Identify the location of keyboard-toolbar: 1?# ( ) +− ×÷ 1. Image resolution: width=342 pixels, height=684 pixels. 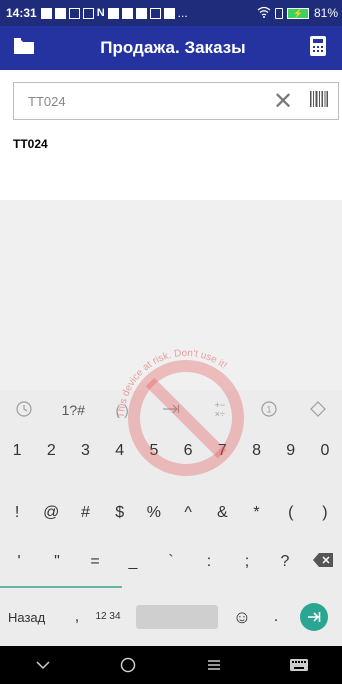
(171, 410).